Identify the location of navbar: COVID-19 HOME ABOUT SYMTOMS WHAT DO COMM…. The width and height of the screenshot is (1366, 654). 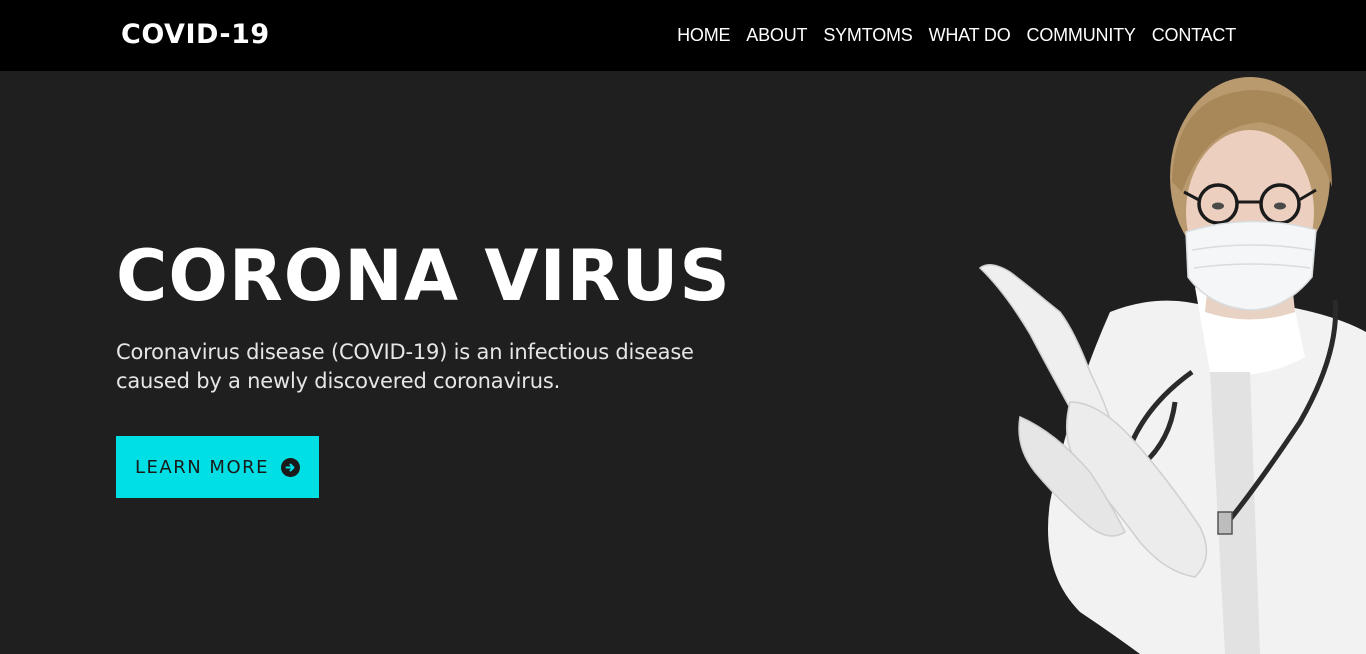
(683, 35).